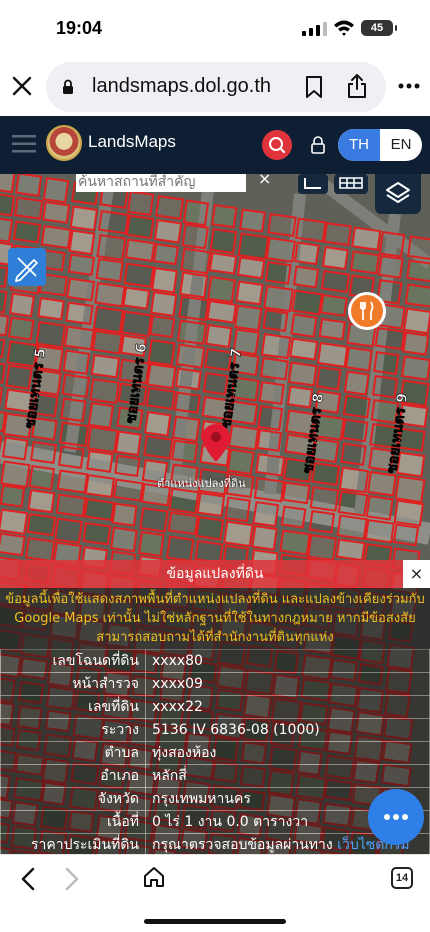 The width and height of the screenshot is (430, 932). Describe the element at coordinates (215, 893) in the screenshot. I see `browser-bottom-bar: 14` at that location.